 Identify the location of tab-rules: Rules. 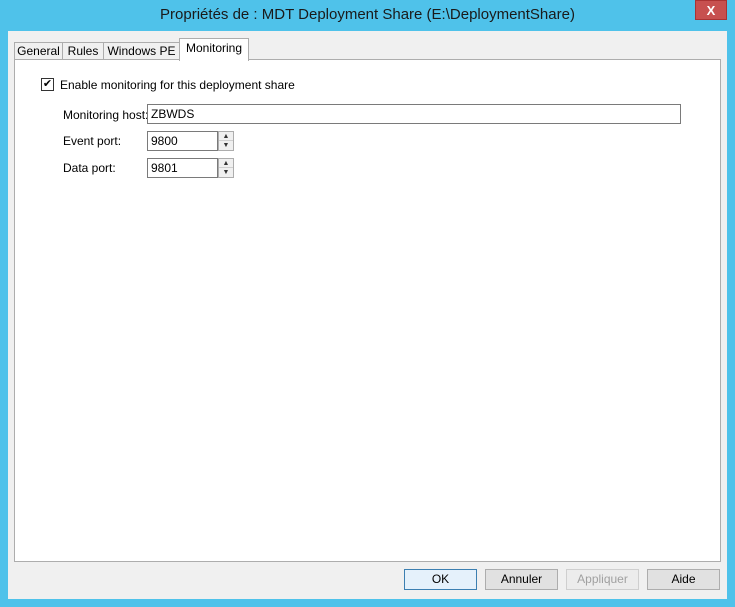
(83, 51).